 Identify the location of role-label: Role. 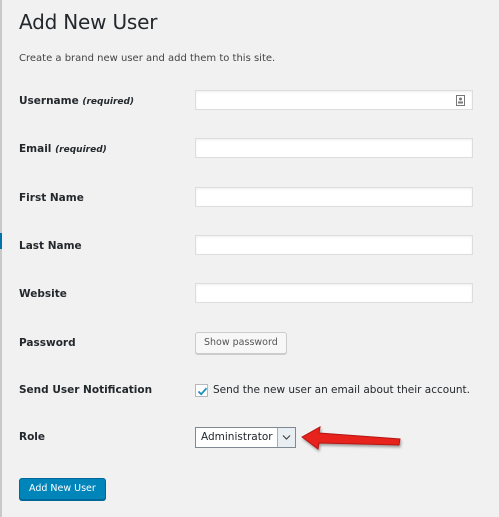
(32, 437).